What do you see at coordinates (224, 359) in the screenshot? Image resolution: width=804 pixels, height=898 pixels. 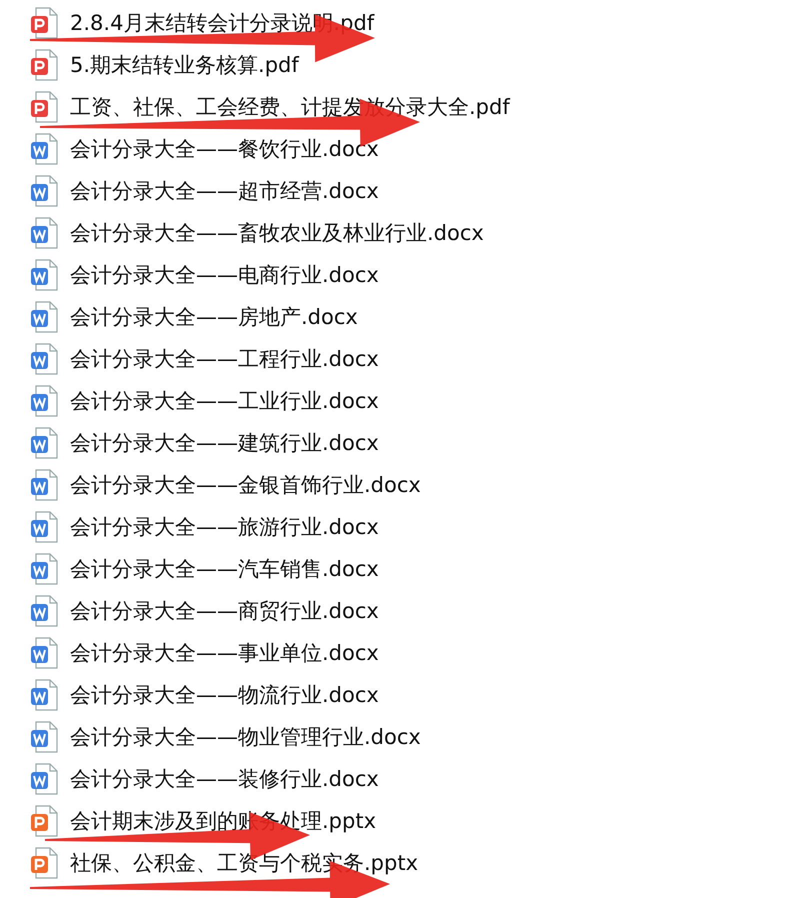 I see `file-name: 会计分录大全——工程行业.docx` at bounding box center [224, 359].